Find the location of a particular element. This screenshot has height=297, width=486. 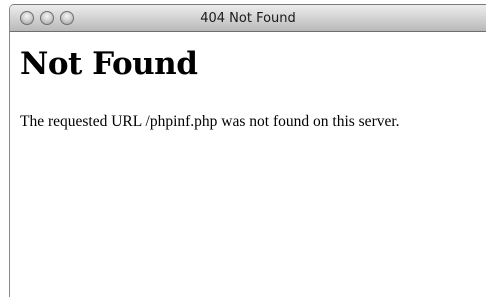

window-title: 404 Not Found is located at coordinates (248, 18).